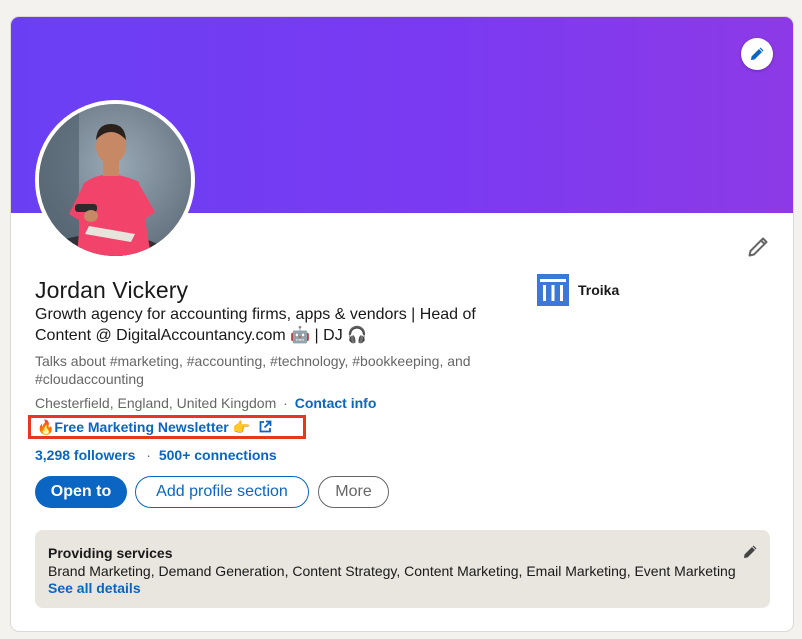 This screenshot has height=639, width=802. Describe the element at coordinates (156, 403) in the screenshot. I see `profile-location: Chesterfield, England, United Kingdom` at that location.